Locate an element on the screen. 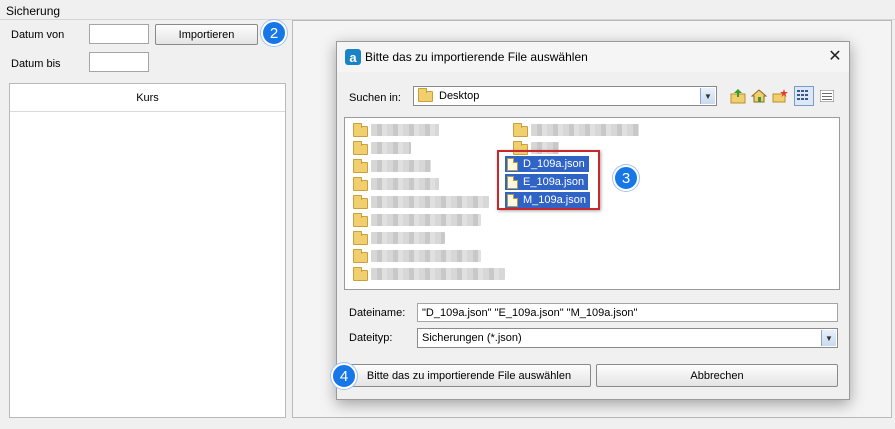 The image size is (895, 429). details-view-icon is located at coordinates (827, 96).